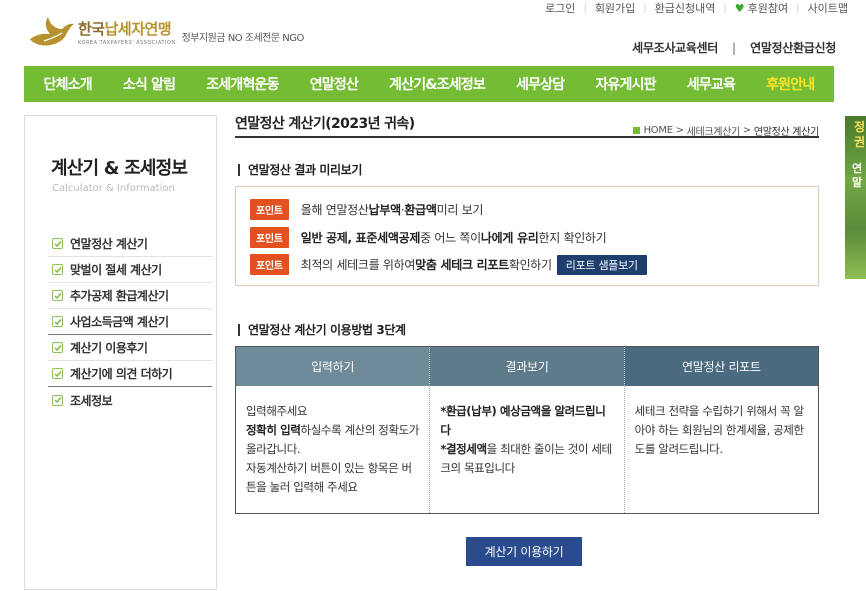 This screenshot has height=591, width=866. Describe the element at coordinates (560, 8) in the screenshot. I see `login-link: 로그인` at that location.